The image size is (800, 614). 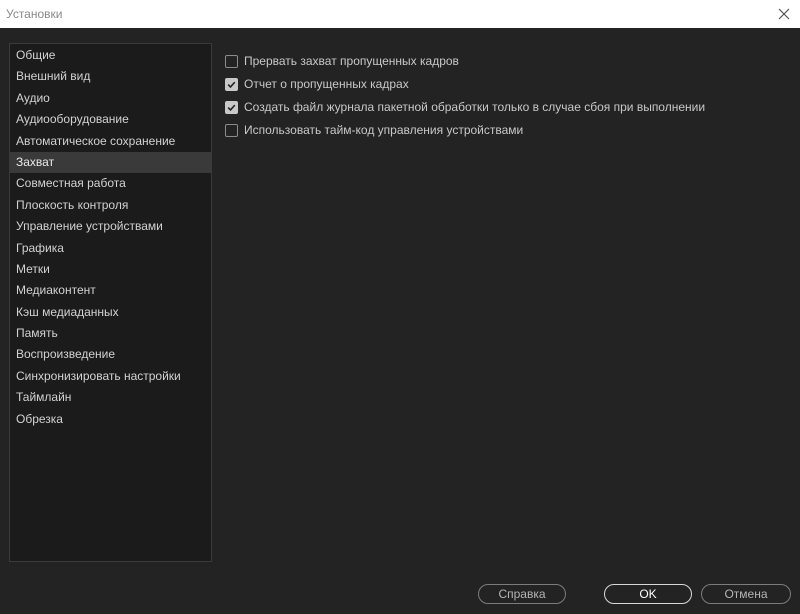 I want to click on option-report-dropped-frames: Отчет о пропущенных кадрах, so click(x=465, y=84).